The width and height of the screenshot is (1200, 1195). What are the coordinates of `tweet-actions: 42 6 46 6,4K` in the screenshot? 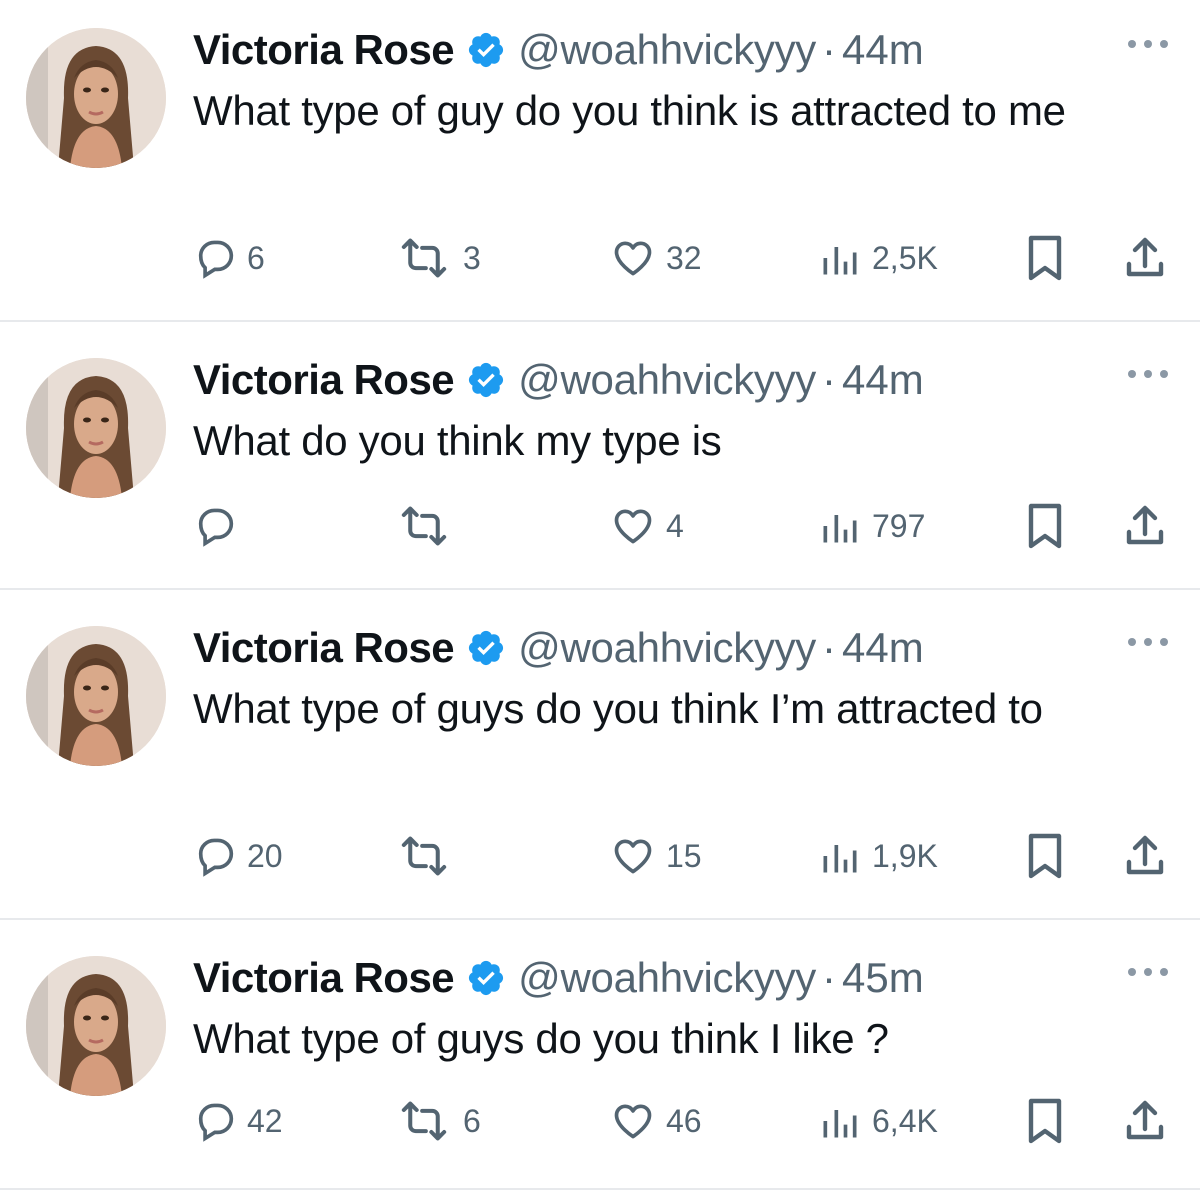 It's located at (600, 1121).